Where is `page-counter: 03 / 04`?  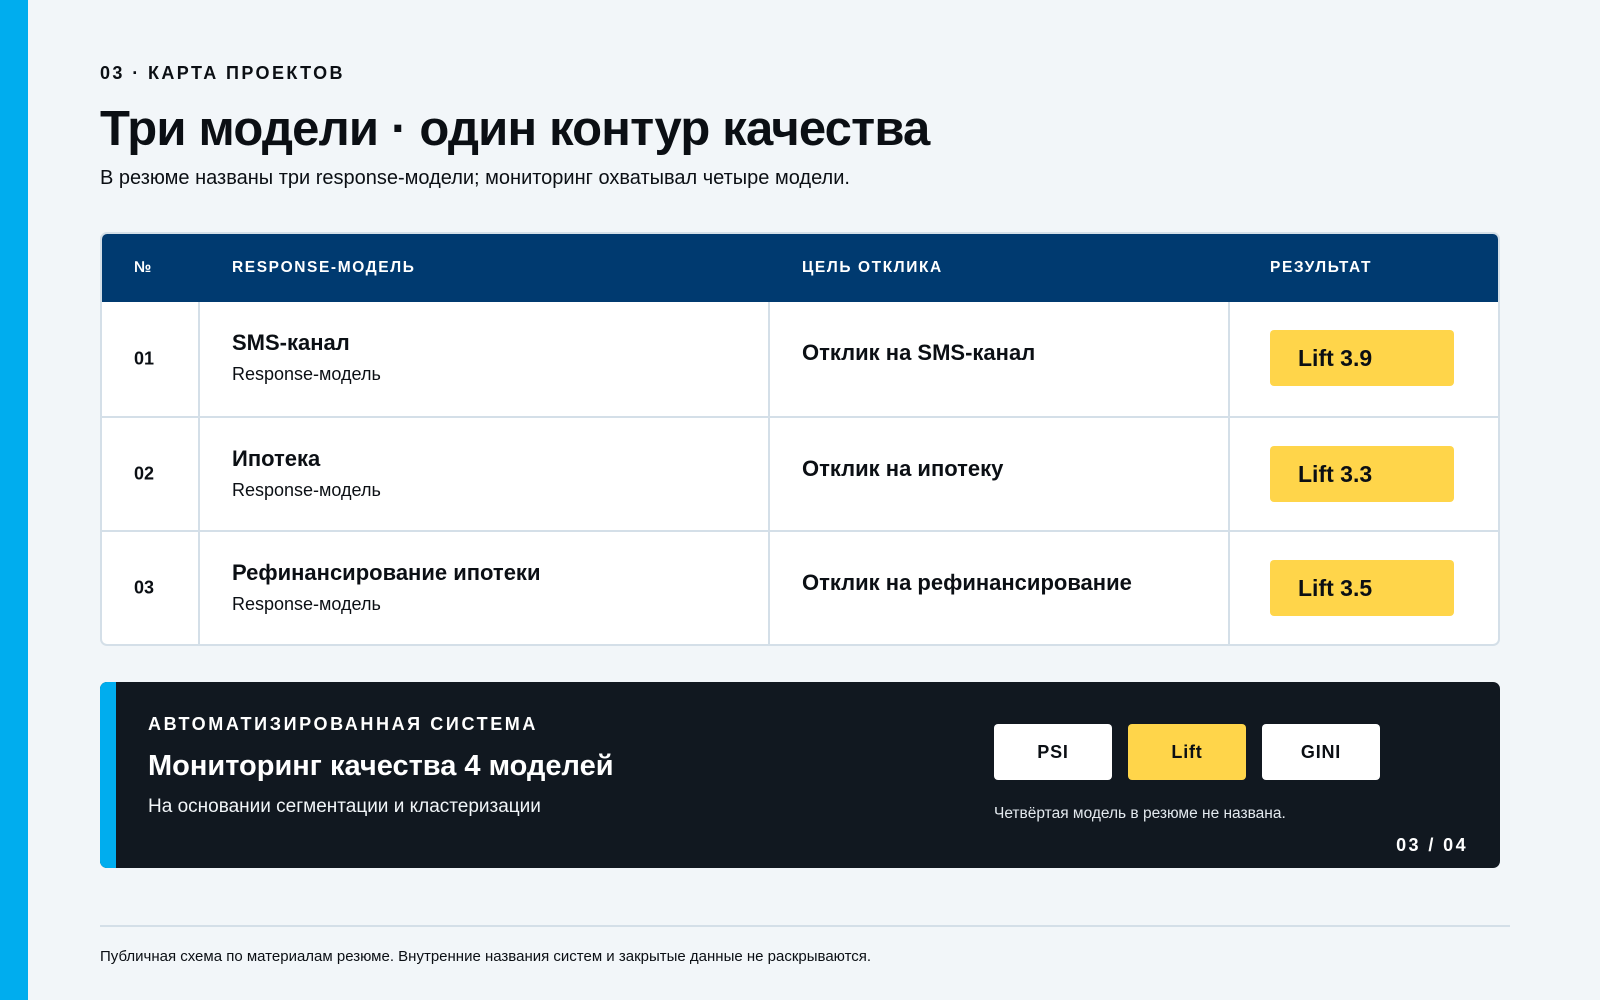 page-counter: 03 / 04 is located at coordinates (1432, 845).